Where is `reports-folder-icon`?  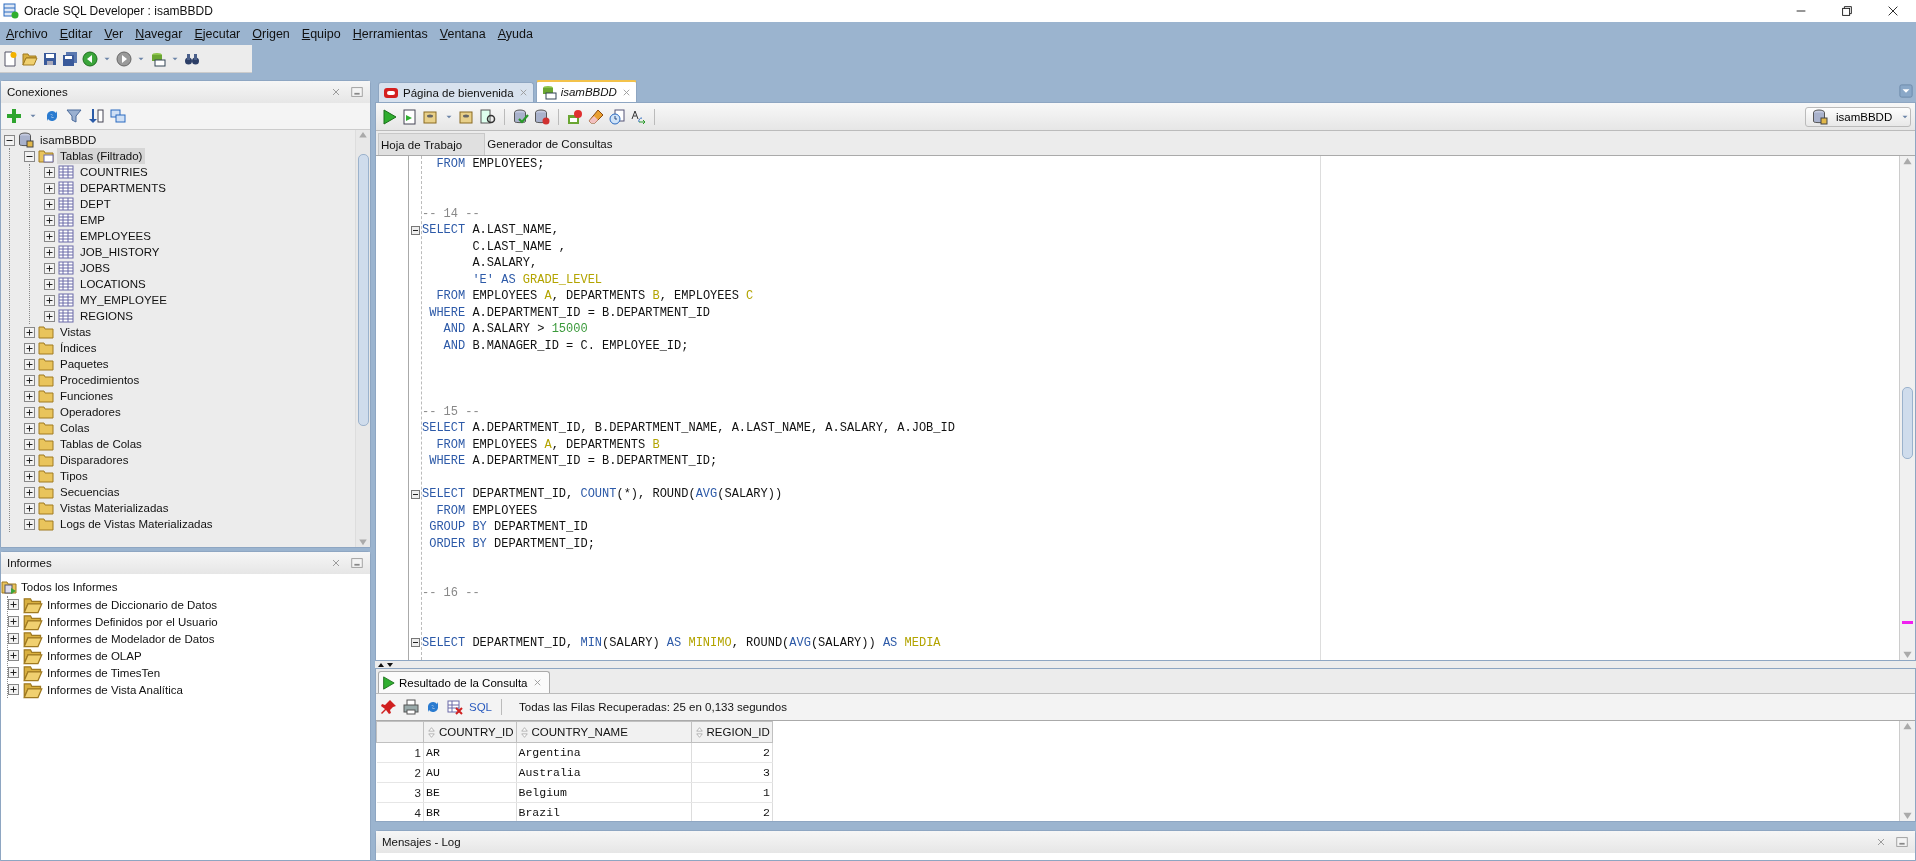
reports-folder-icon is located at coordinates (9, 587).